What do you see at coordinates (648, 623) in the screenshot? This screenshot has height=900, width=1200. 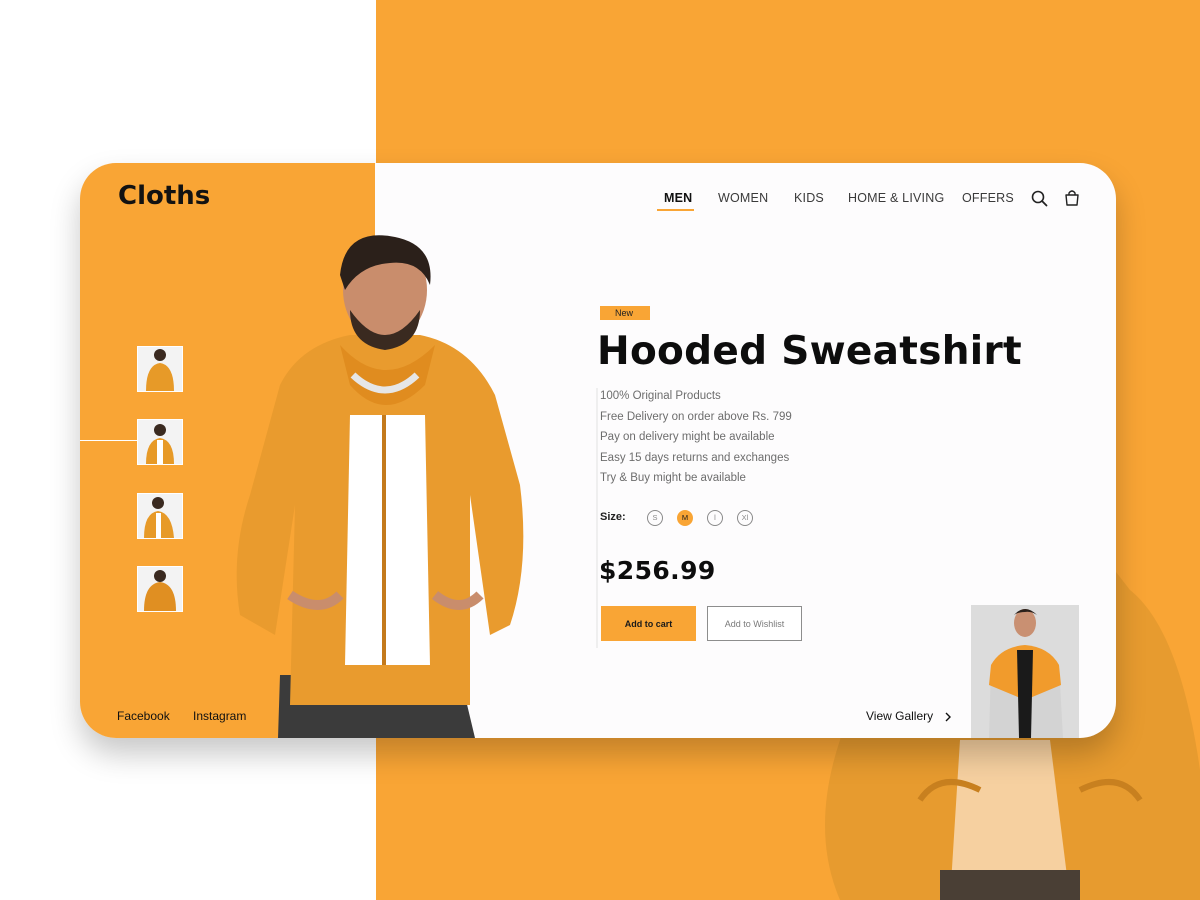 I see `add-to-cart-button: Add to cart` at bounding box center [648, 623].